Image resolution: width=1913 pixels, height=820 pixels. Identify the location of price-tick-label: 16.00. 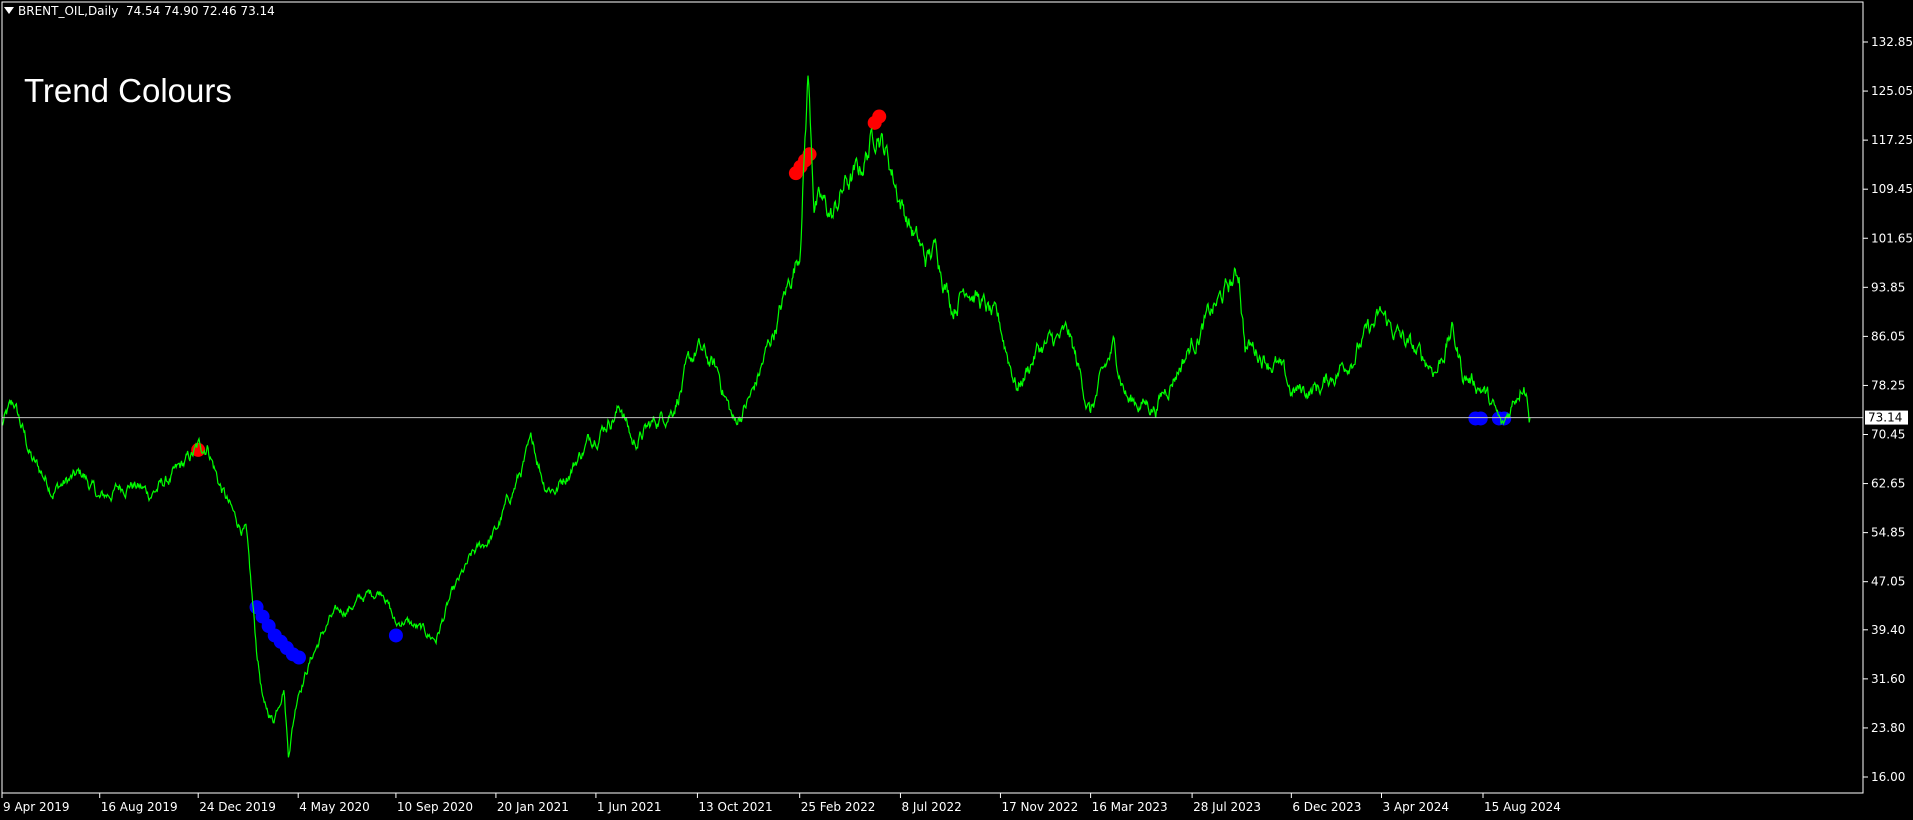
(1888, 777).